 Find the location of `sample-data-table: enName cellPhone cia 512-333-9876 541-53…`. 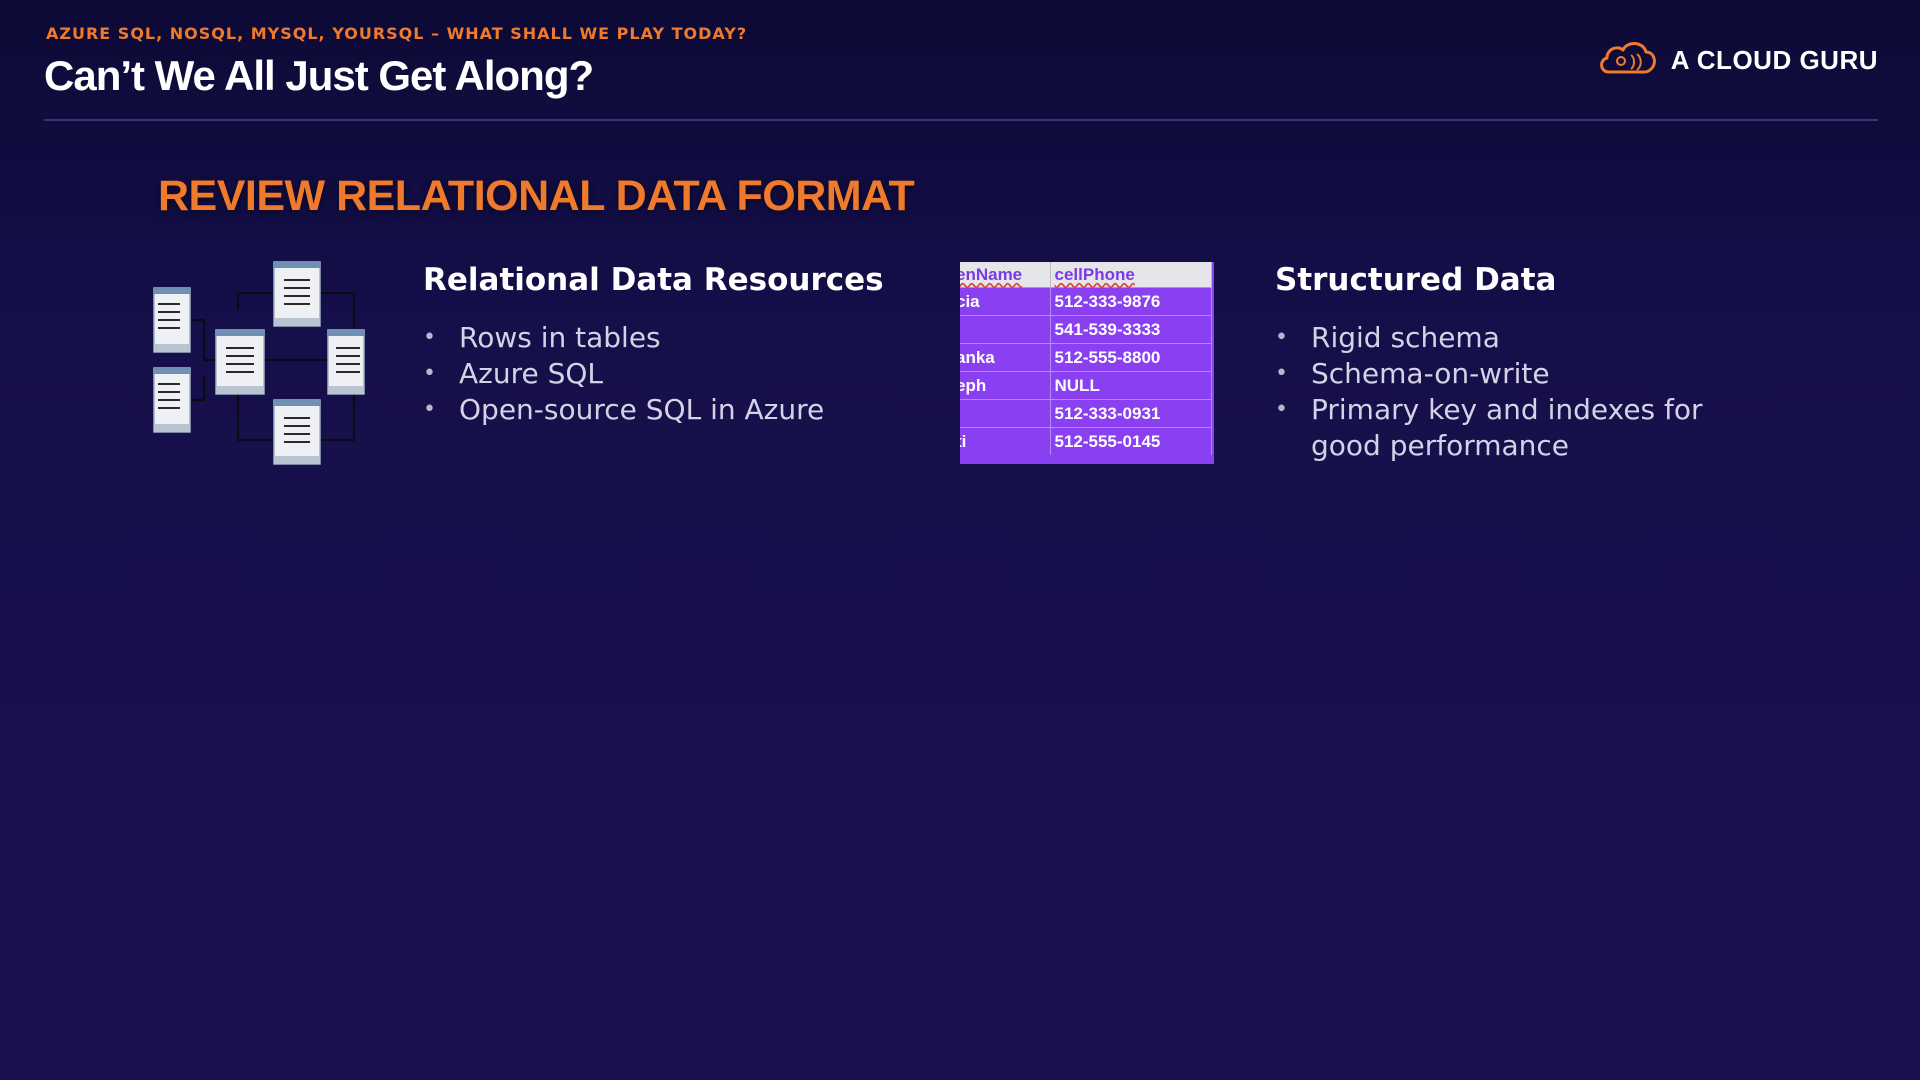

sample-data-table: enName cellPhone cia 512-333-9876 541-53… is located at coordinates (1087, 363).